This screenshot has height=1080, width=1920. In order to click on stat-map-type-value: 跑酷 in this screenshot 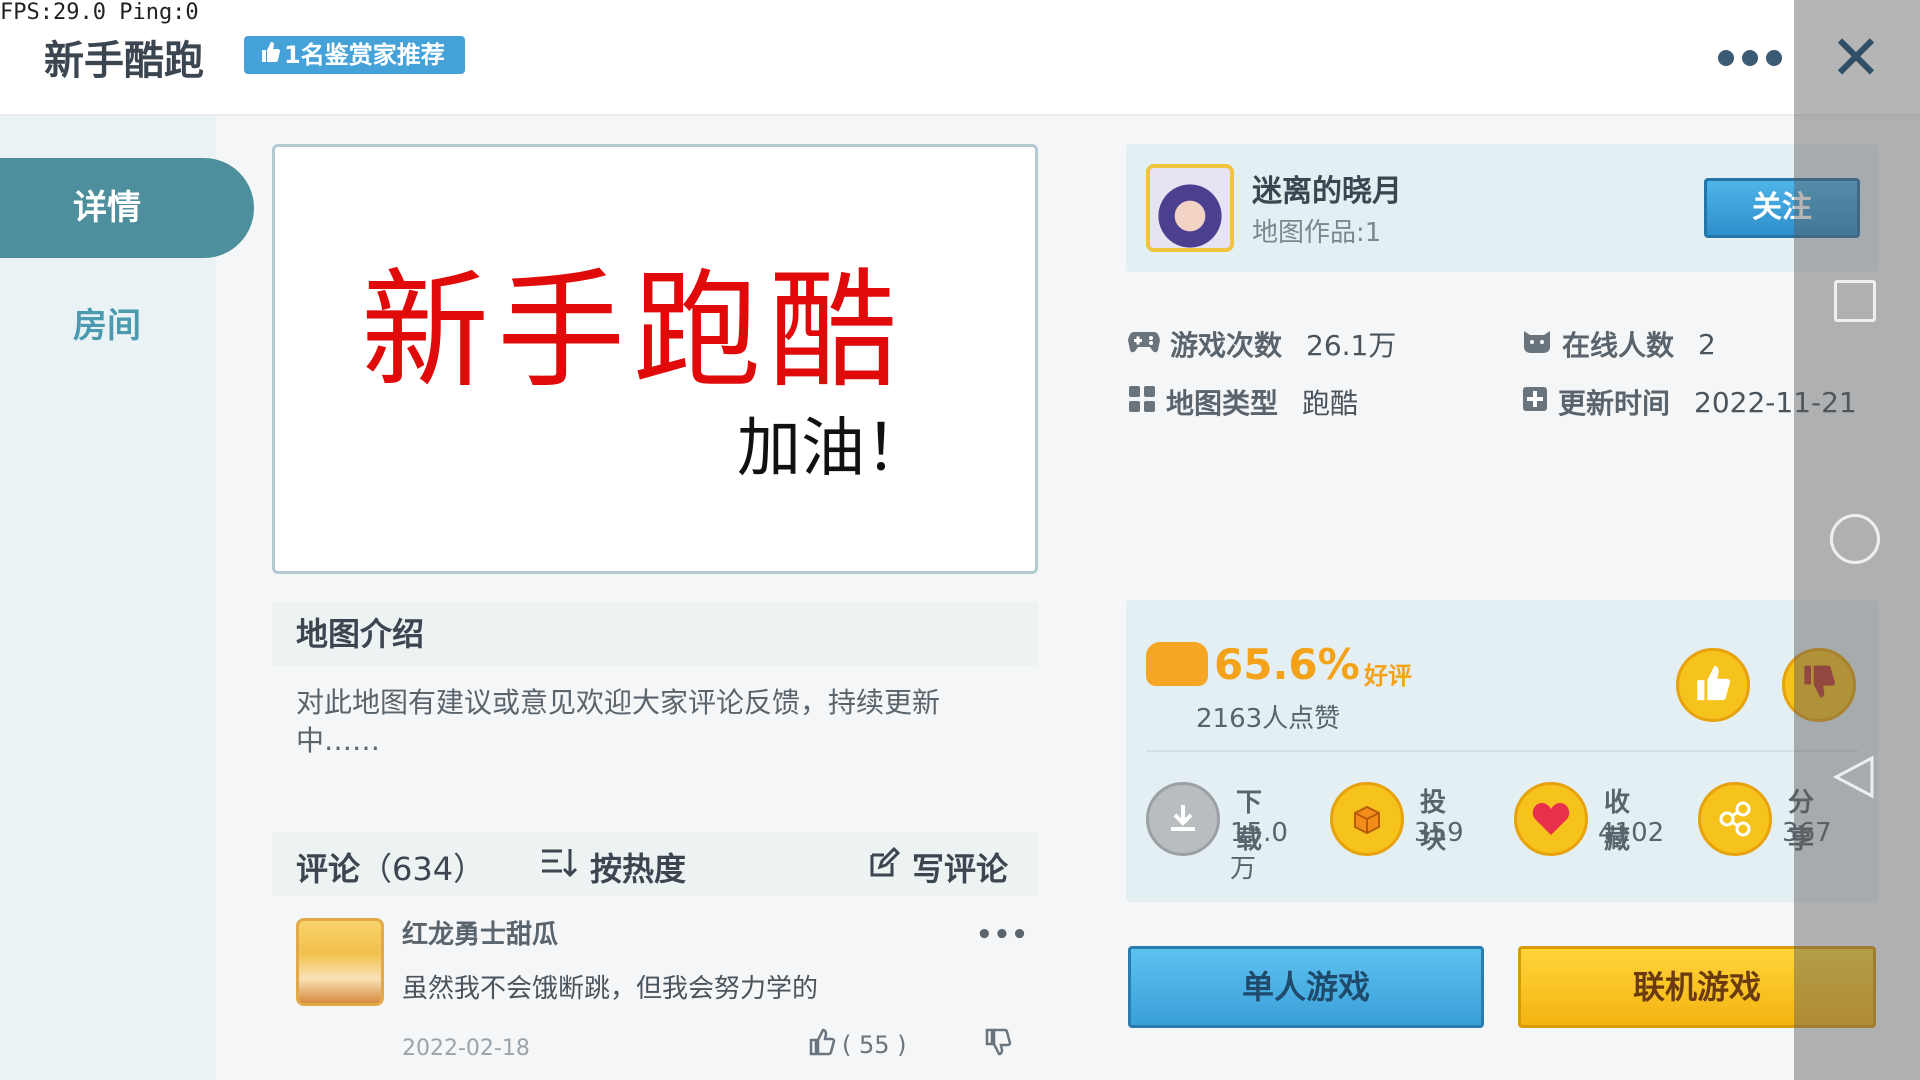, I will do `click(1330, 403)`.